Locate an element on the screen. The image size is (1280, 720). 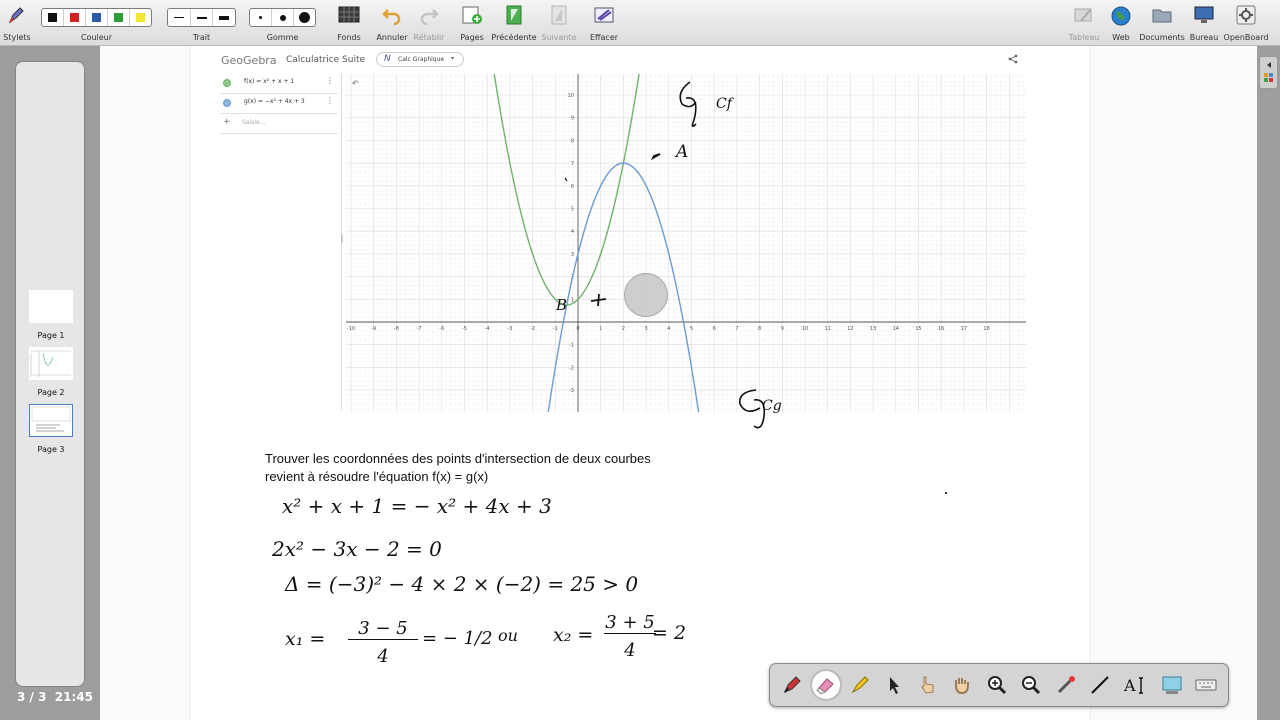
x-tick-label: 16 is located at coordinates (941, 329).